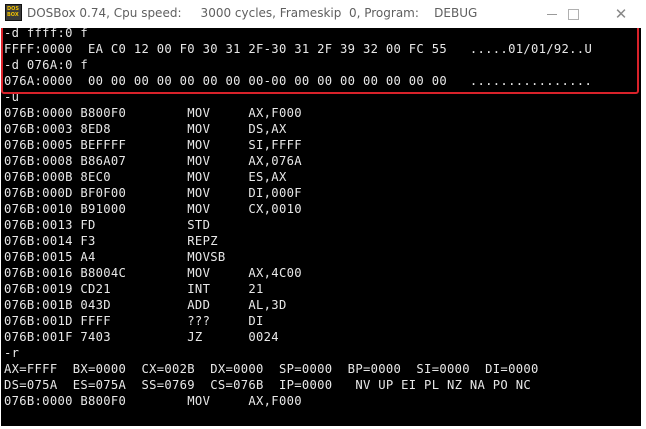 The image size is (646, 429). What do you see at coordinates (145, 305) in the screenshot?
I see `console-line: 076B:001B 043D ADD AL,3D` at bounding box center [145, 305].